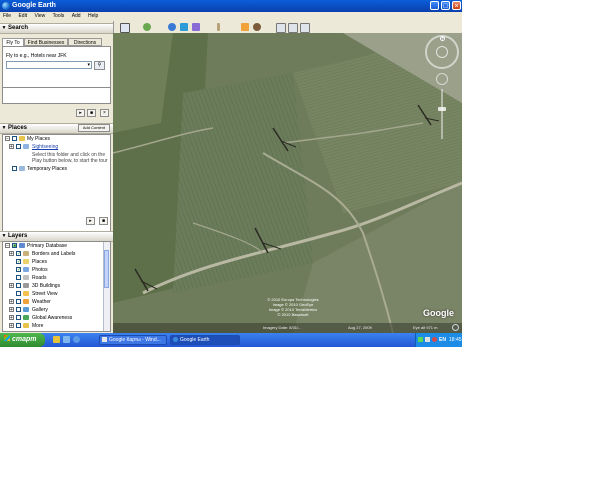 The width and height of the screenshot is (604, 480). Describe the element at coordinates (442, 340) in the screenshot. I see `language-indicator: EN` at that location.